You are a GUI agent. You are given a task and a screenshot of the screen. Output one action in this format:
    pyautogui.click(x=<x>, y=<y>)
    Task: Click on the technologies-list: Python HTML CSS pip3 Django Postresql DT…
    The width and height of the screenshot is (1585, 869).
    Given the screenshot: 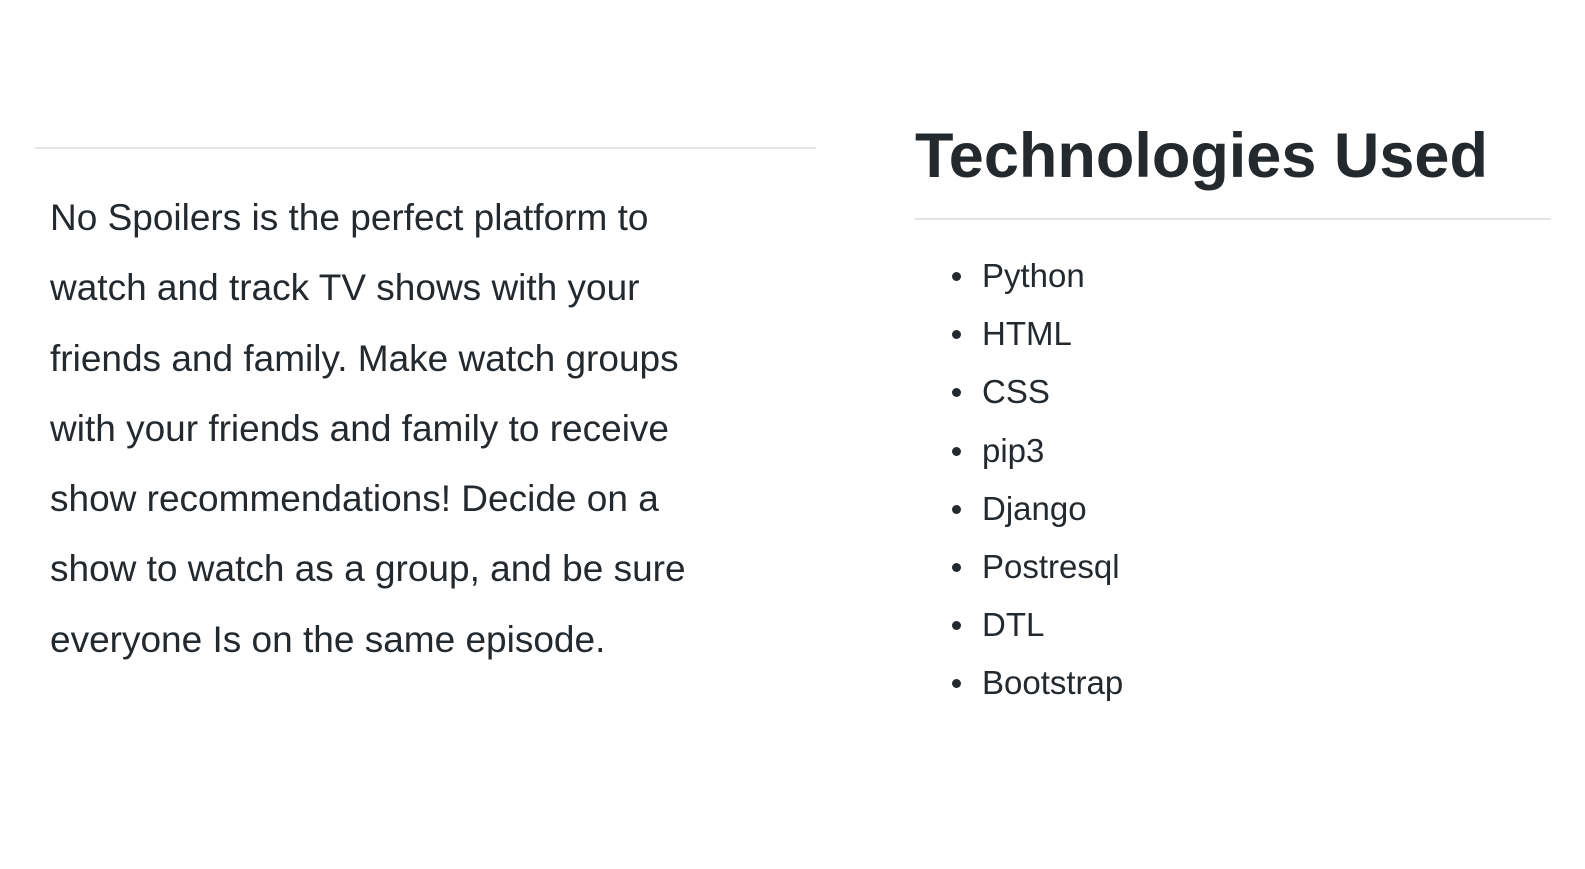 What is the action you would take?
    pyautogui.click(x=1019, y=480)
    